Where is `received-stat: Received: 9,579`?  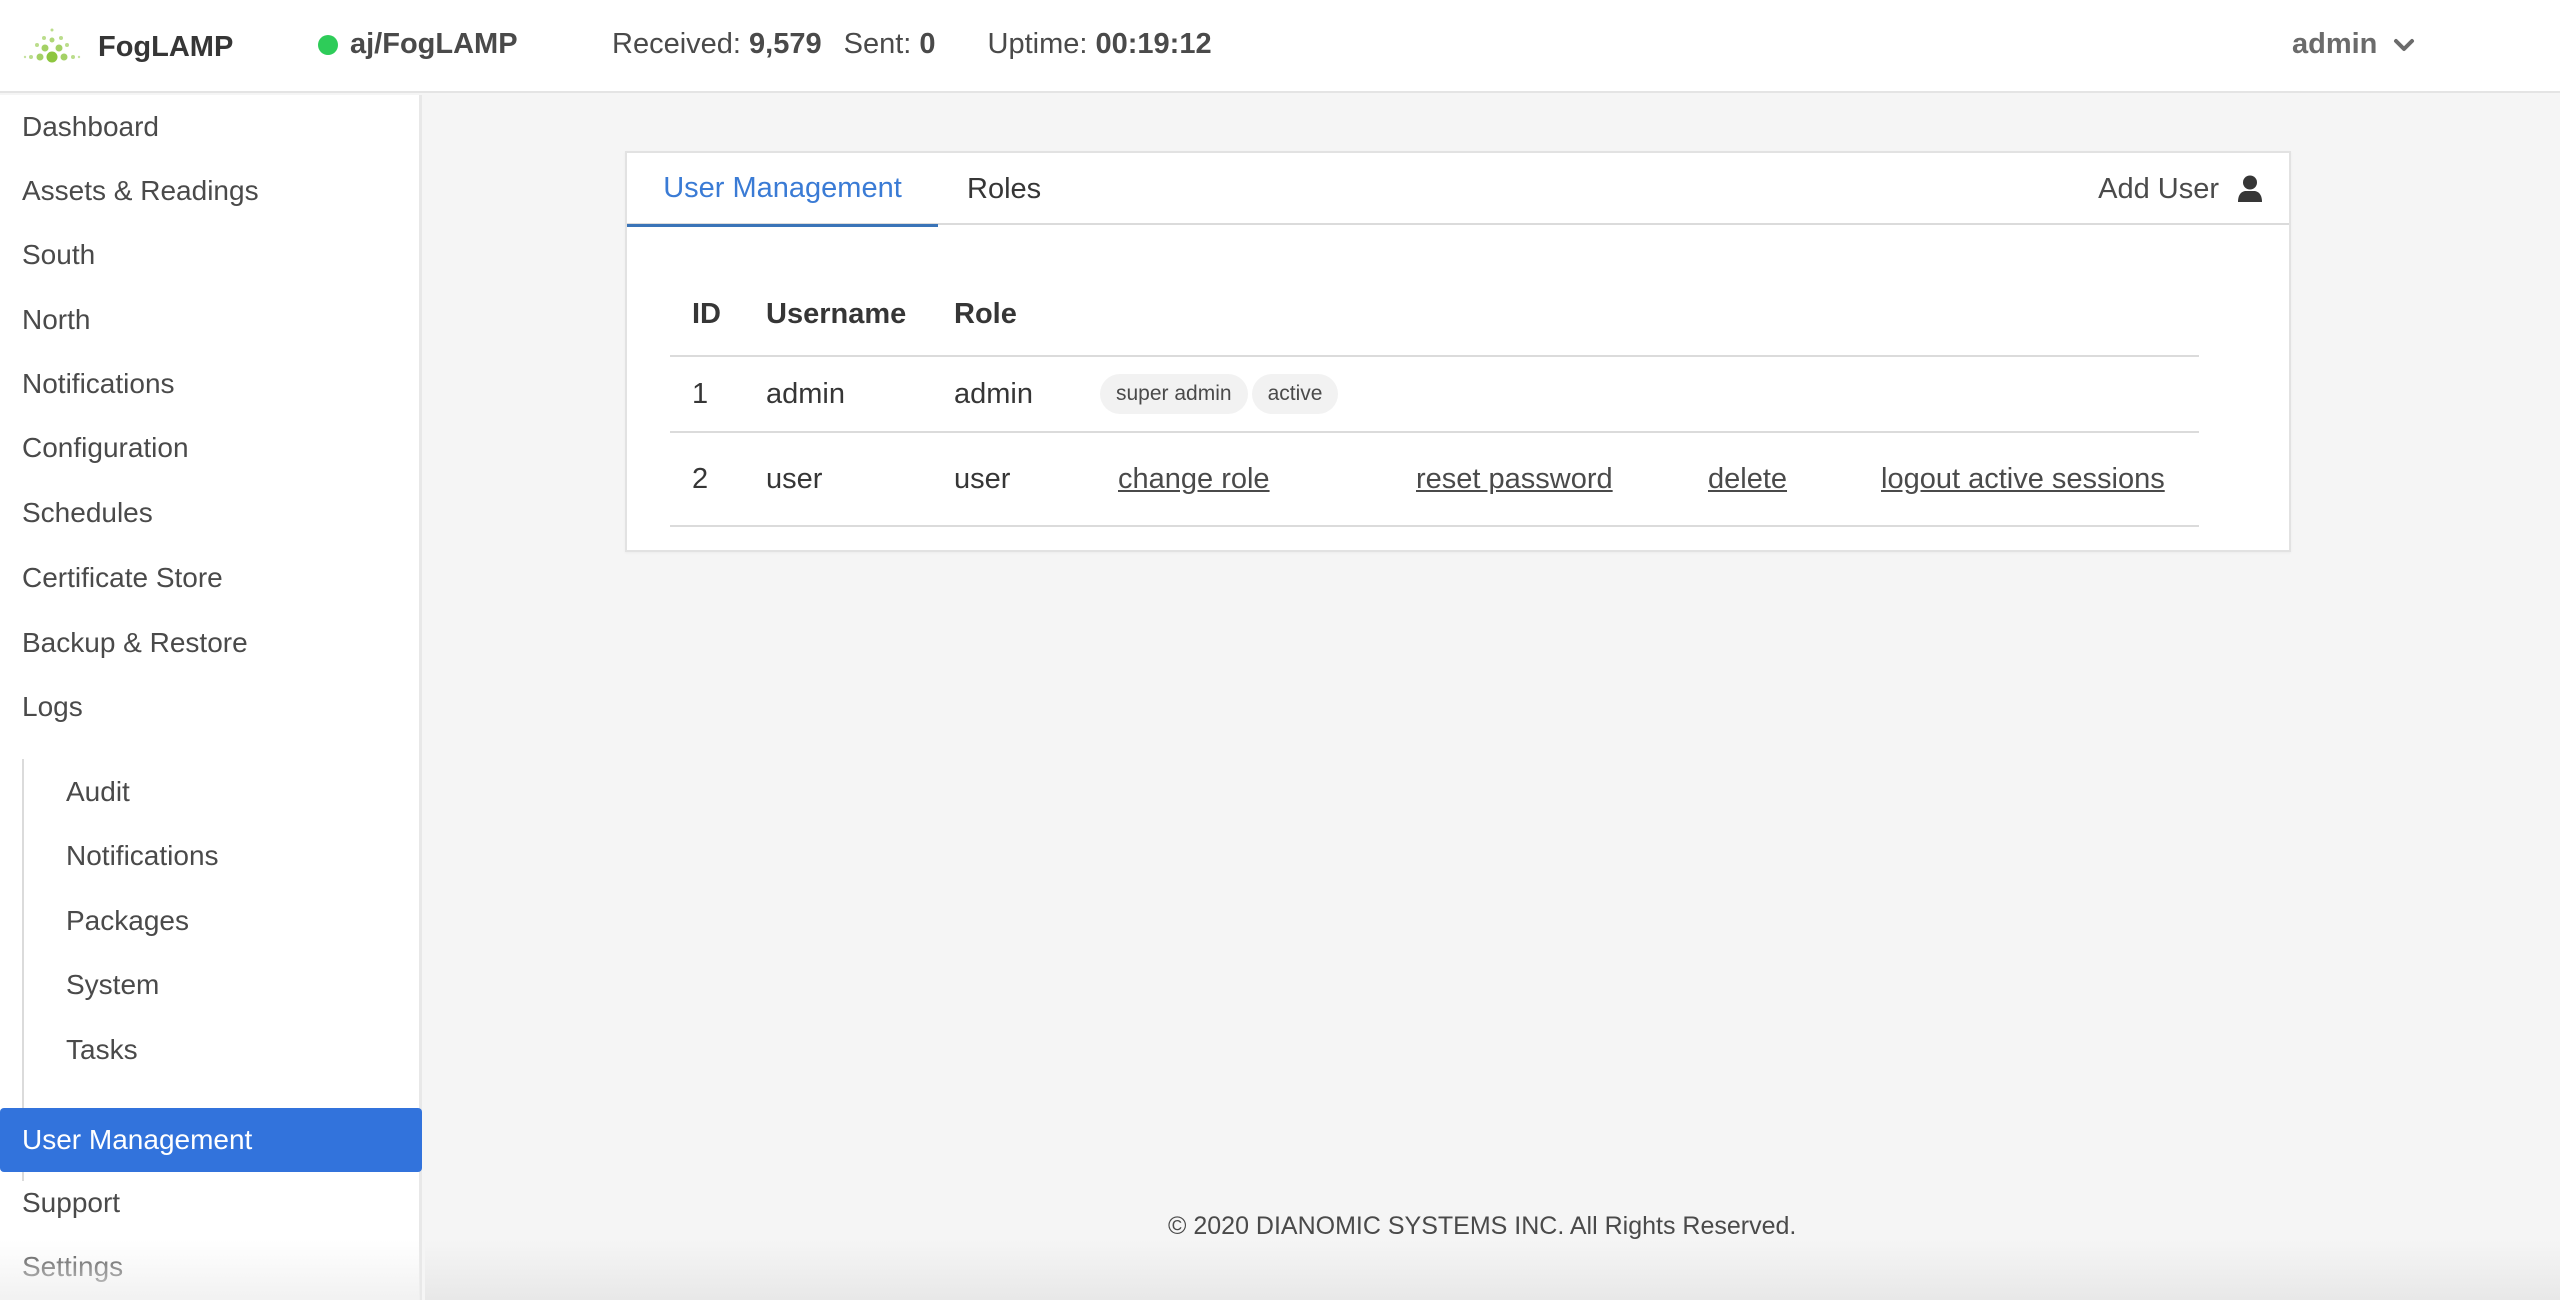 received-stat: Received: 9,579 is located at coordinates (717, 44).